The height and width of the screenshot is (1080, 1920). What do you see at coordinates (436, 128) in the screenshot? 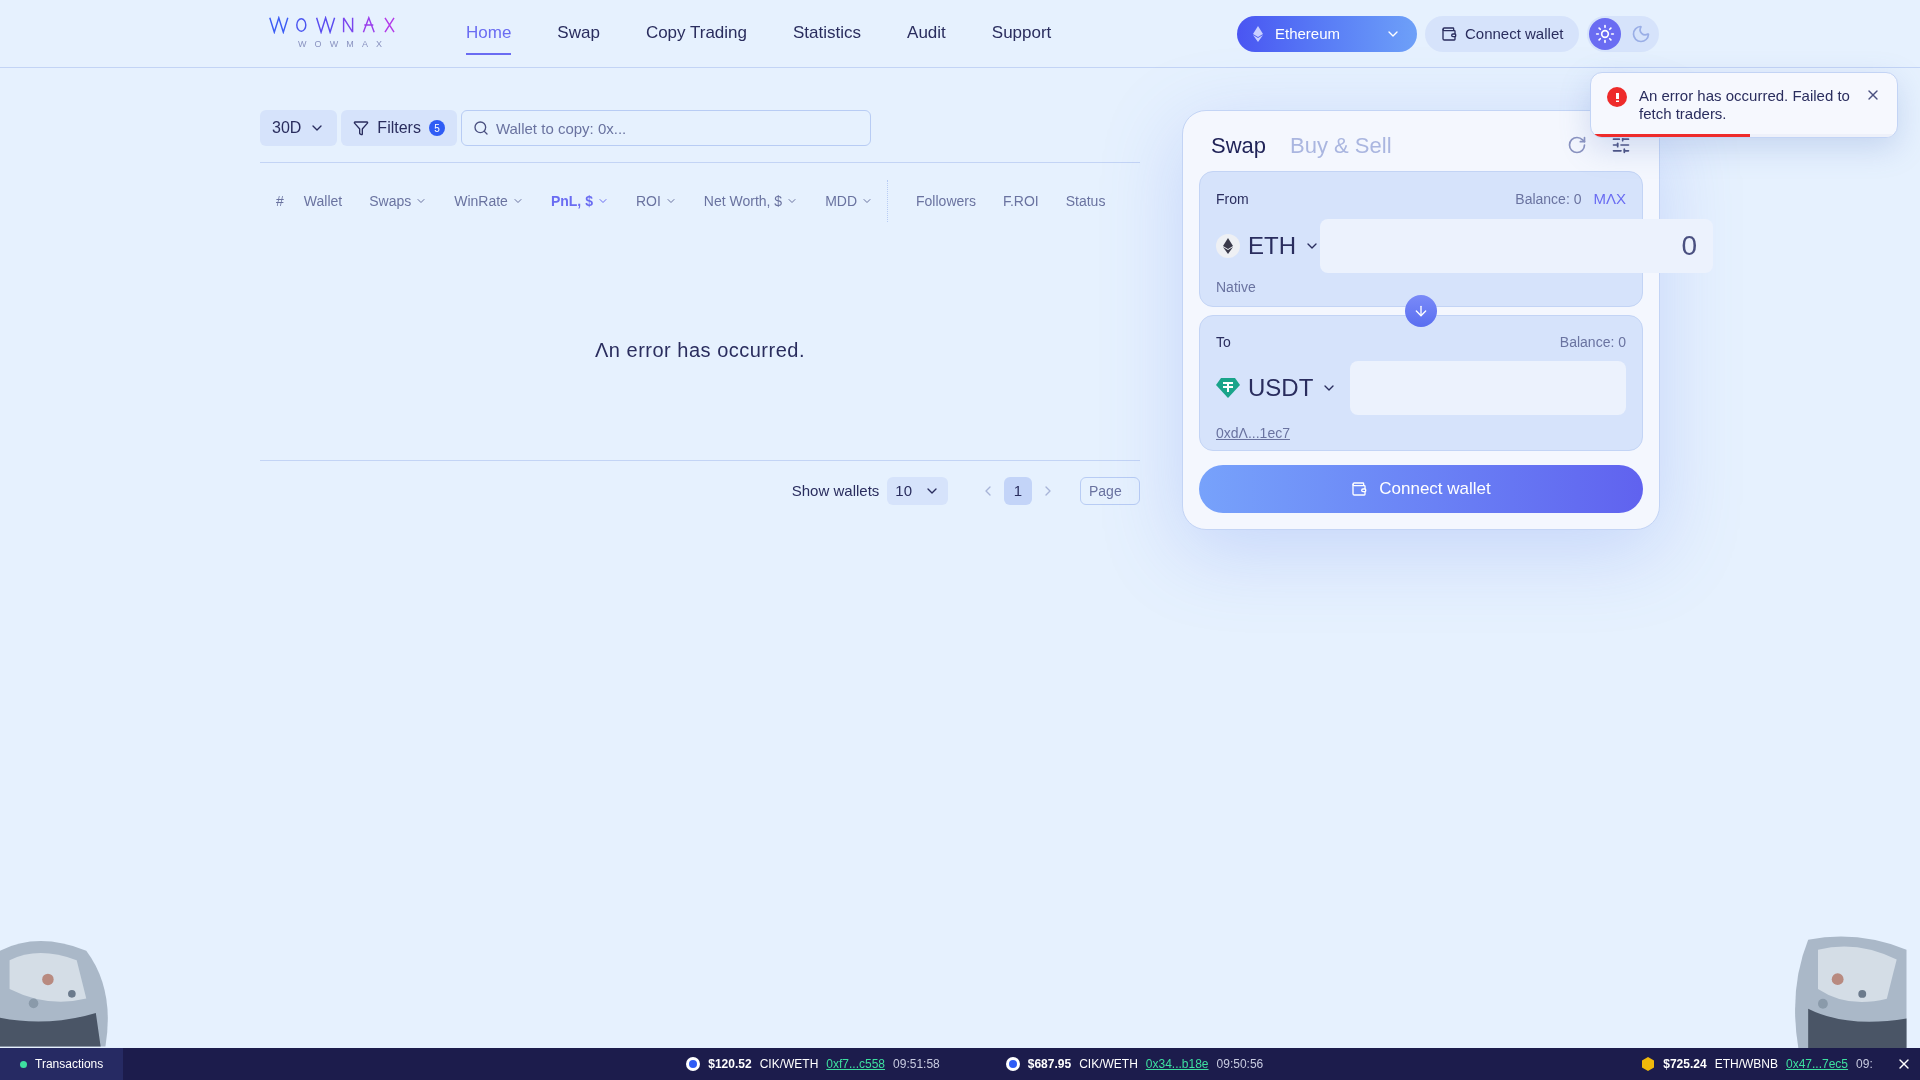
I see `filter-count: 5` at bounding box center [436, 128].